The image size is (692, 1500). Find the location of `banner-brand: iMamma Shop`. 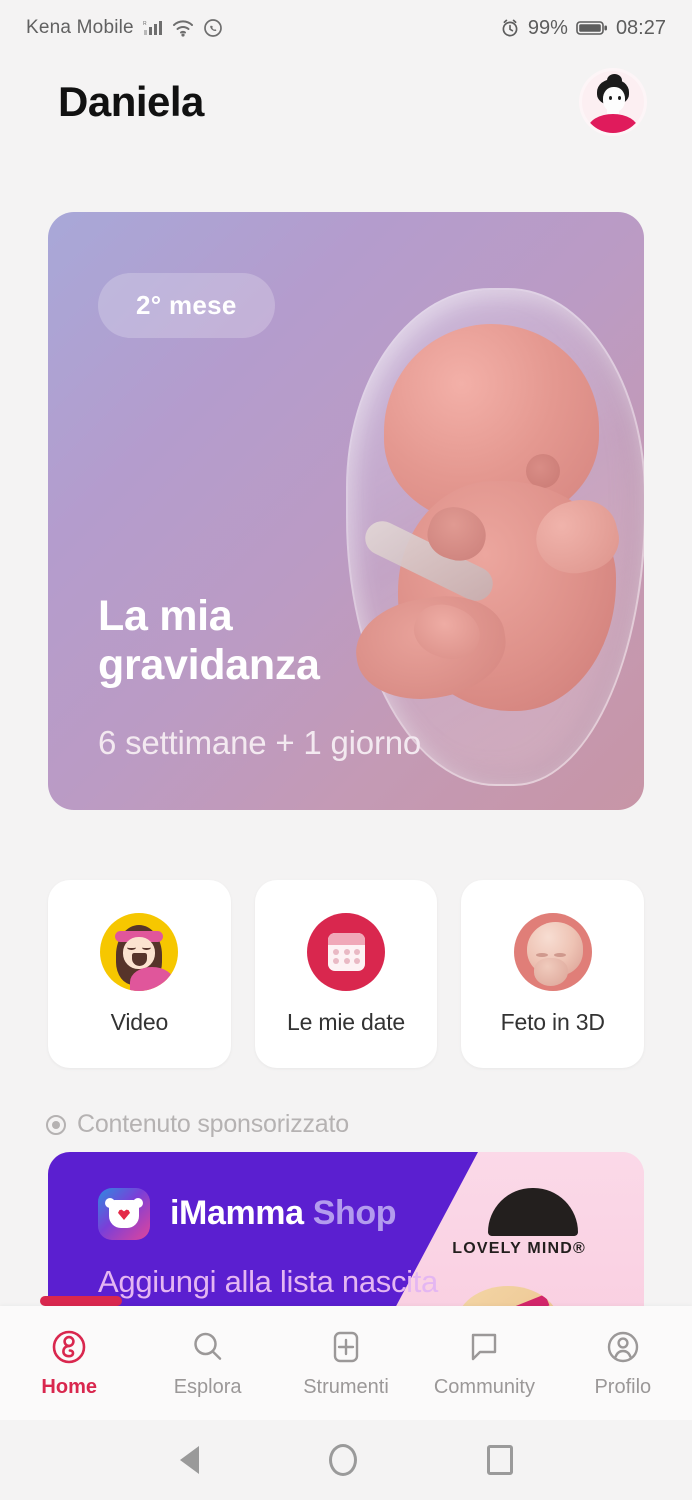

banner-brand: iMamma Shop is located at coordinates (283, 1213).